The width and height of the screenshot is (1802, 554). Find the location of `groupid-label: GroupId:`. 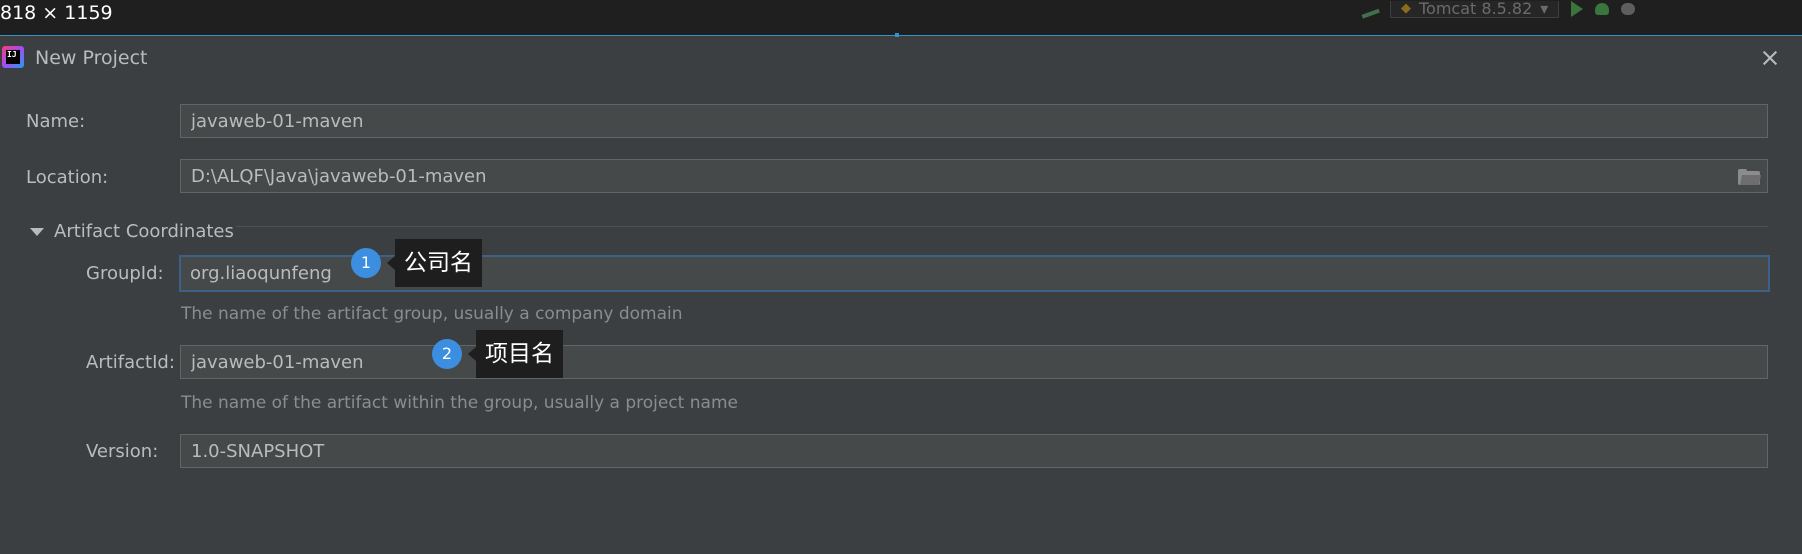

groupid-label: GroupId: is located at coordinates (125, 273).